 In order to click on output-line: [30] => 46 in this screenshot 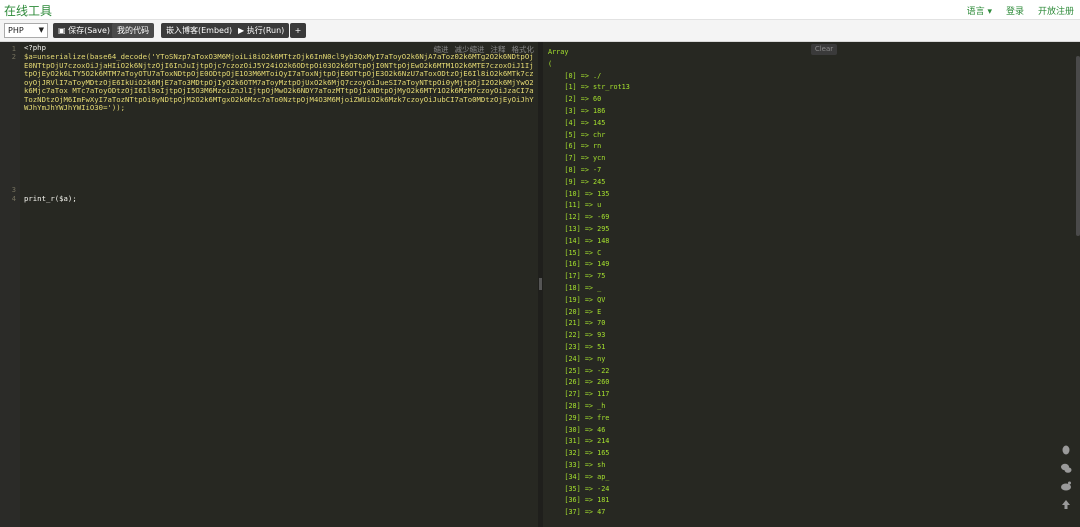, I will do `click(577, 429)`.